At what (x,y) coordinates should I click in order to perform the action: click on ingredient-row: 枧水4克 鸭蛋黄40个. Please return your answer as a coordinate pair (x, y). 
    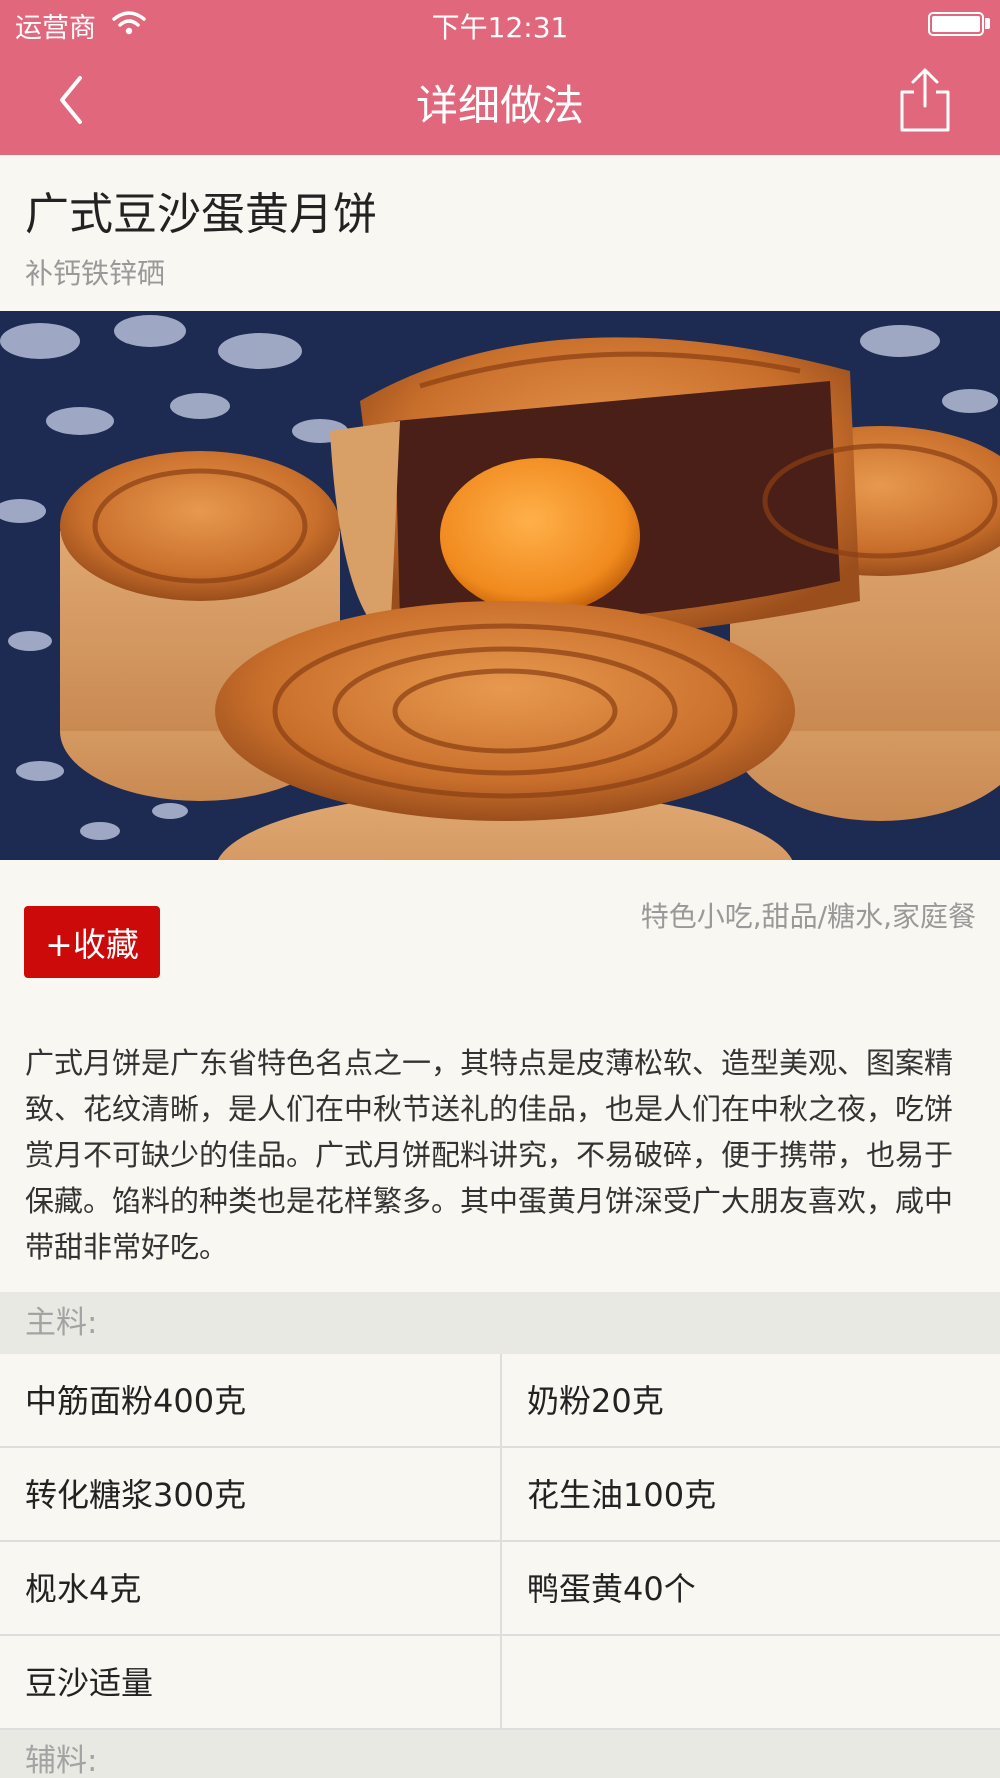
    Looking at the image, I should click on (500, 1589).